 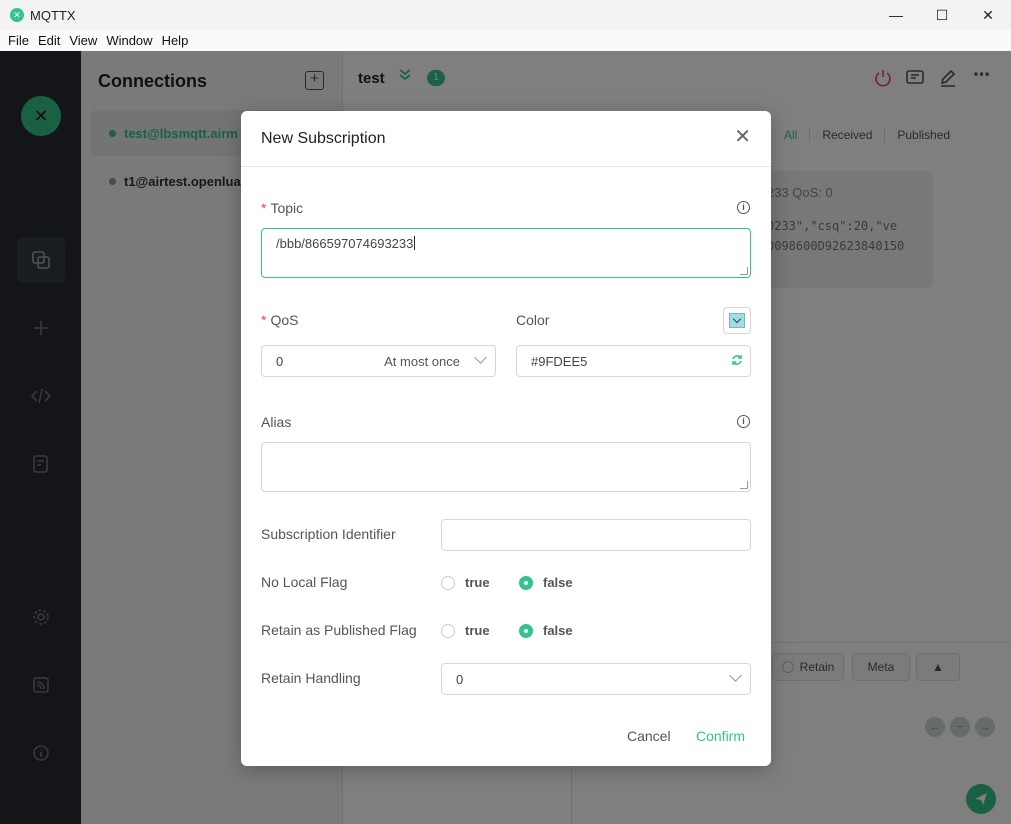 I want to click on qos-select: 0 At most once, so click(x=378, y=361).